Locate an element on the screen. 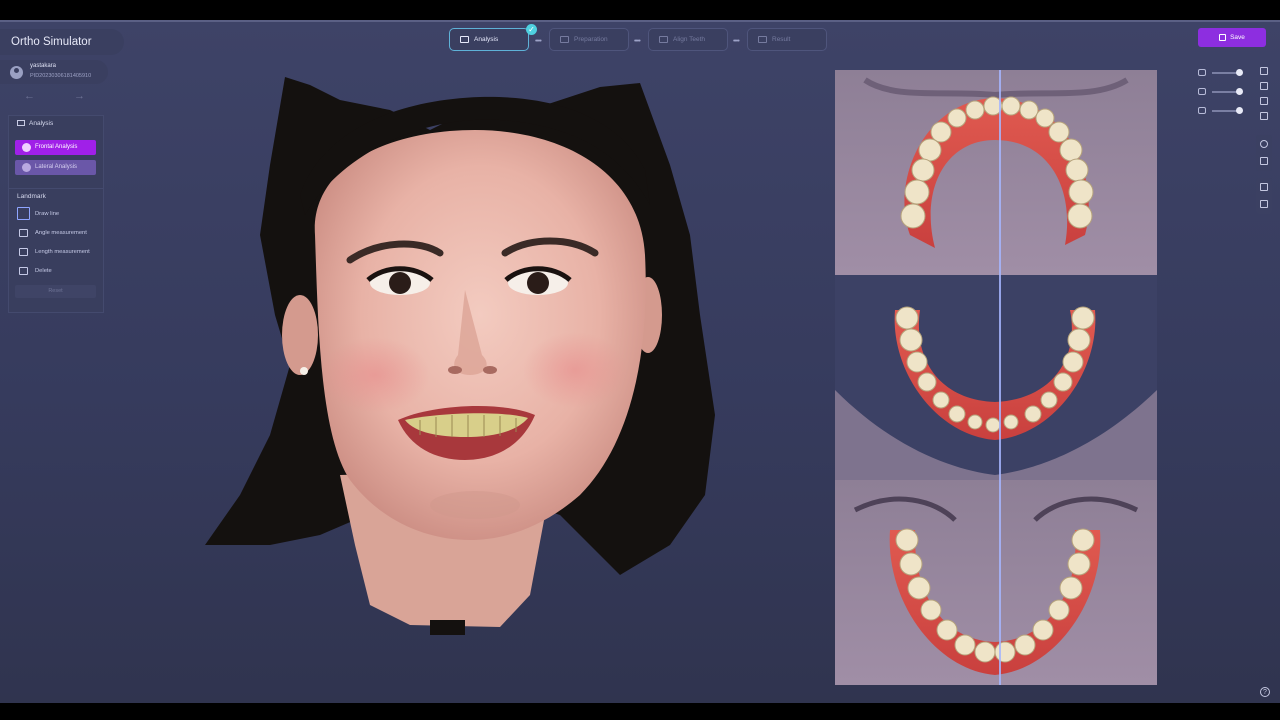  help-icon: ? is located at coordinates (1265, 692).